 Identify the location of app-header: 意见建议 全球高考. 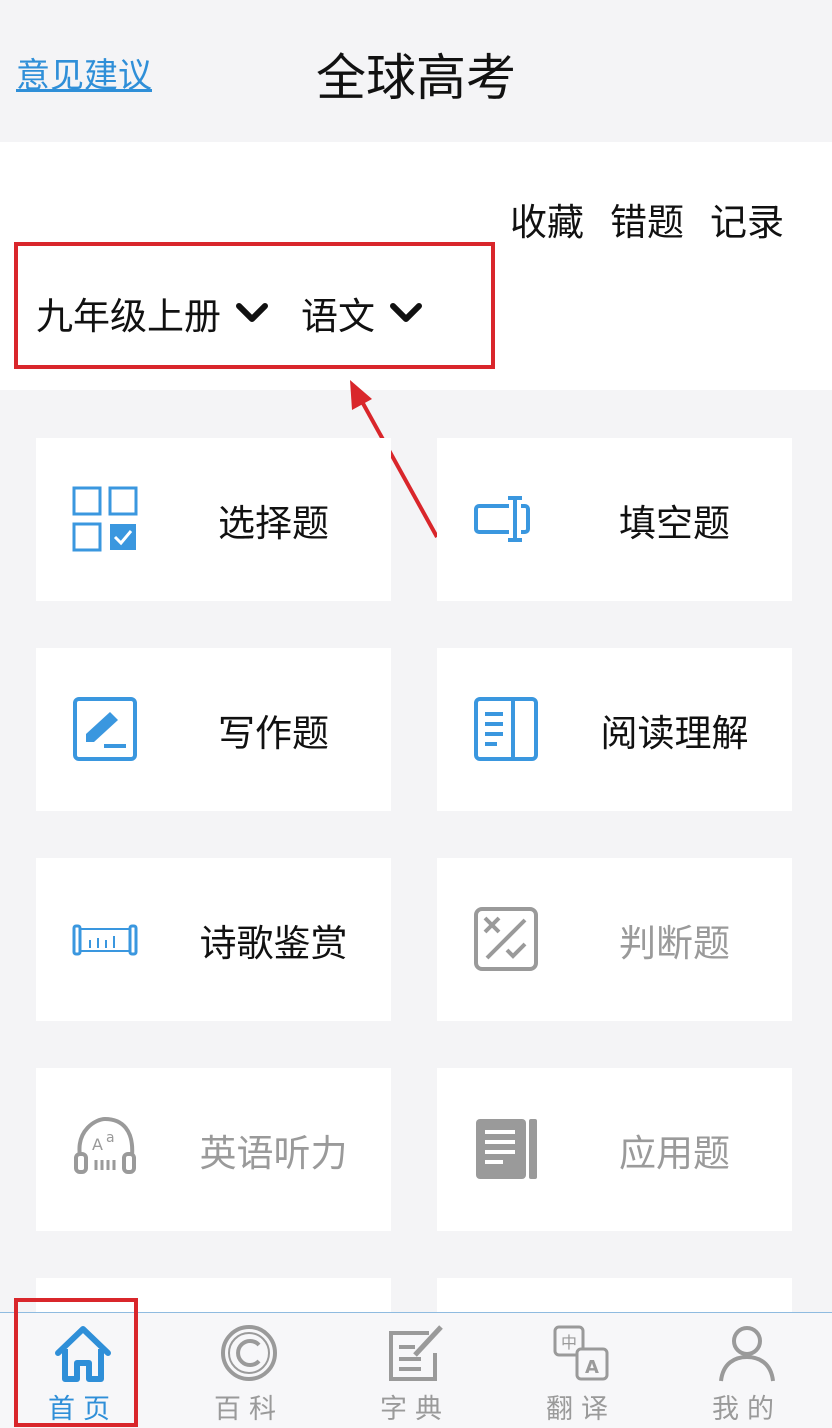
(416, 71).